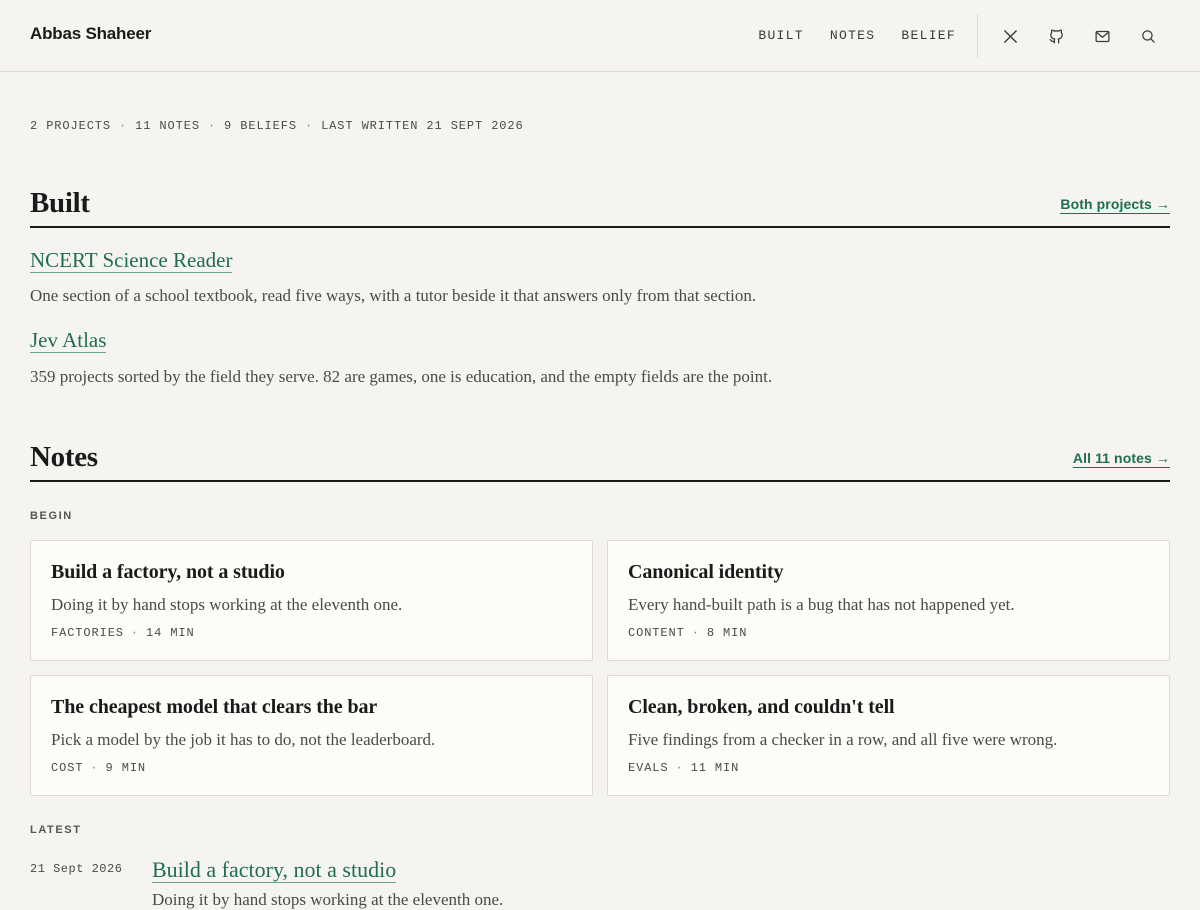 The image size is (1200, 910). Describe the element at coordinates (67, 768) in the screenshot. I see `note-card-tag: COST` at that location.